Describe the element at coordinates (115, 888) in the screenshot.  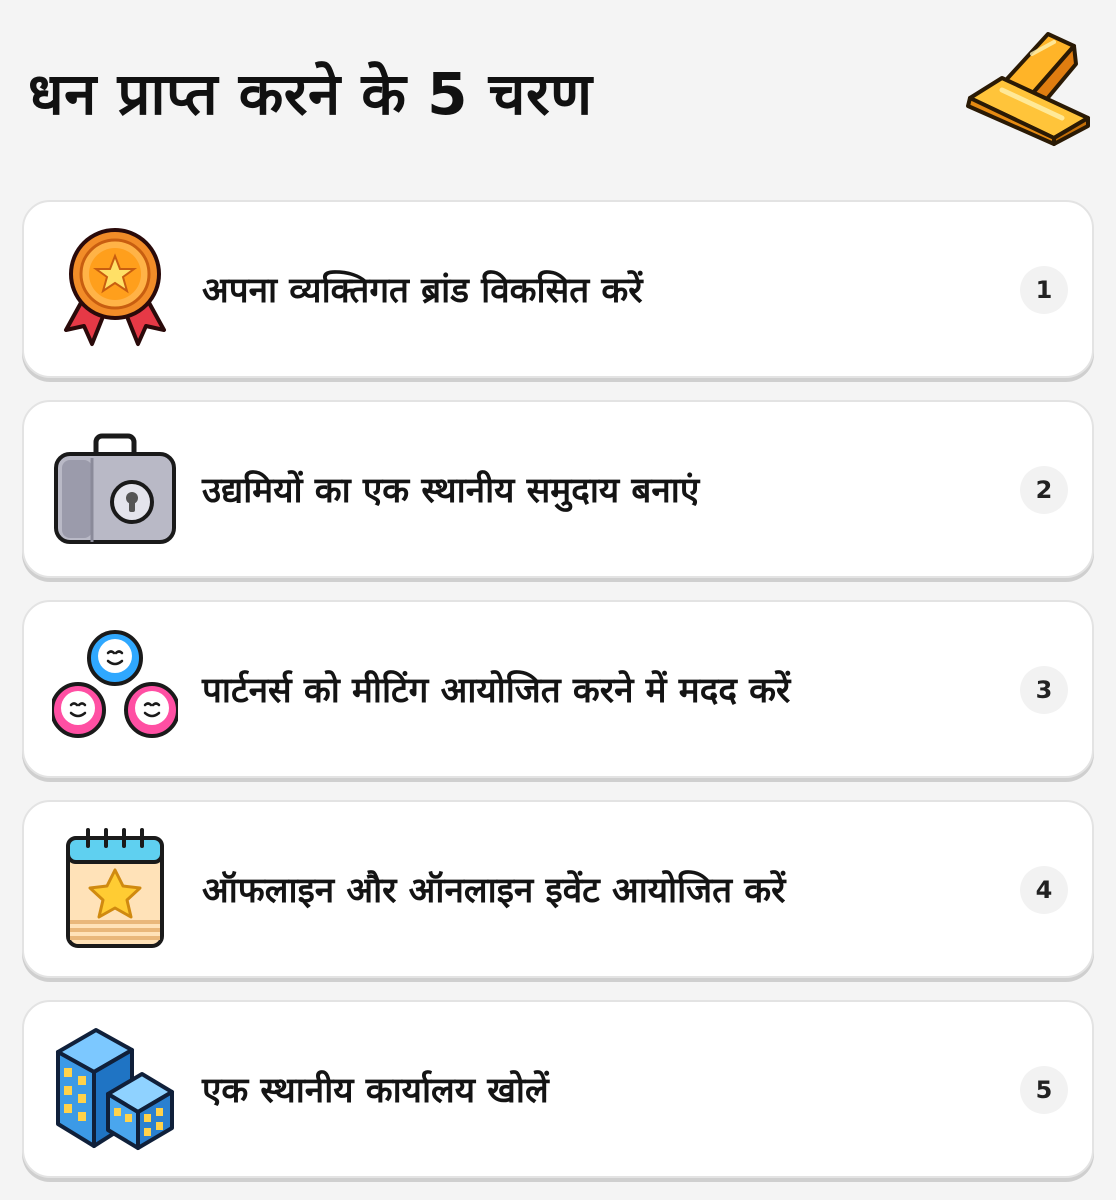
I see `calendar-star-icon` at that location.